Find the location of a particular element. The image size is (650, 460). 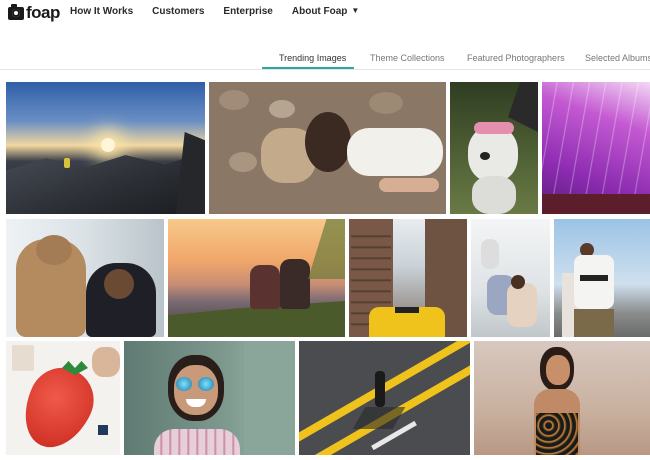

photo-woman-hugging-dog is located at coordinates (85, 278).